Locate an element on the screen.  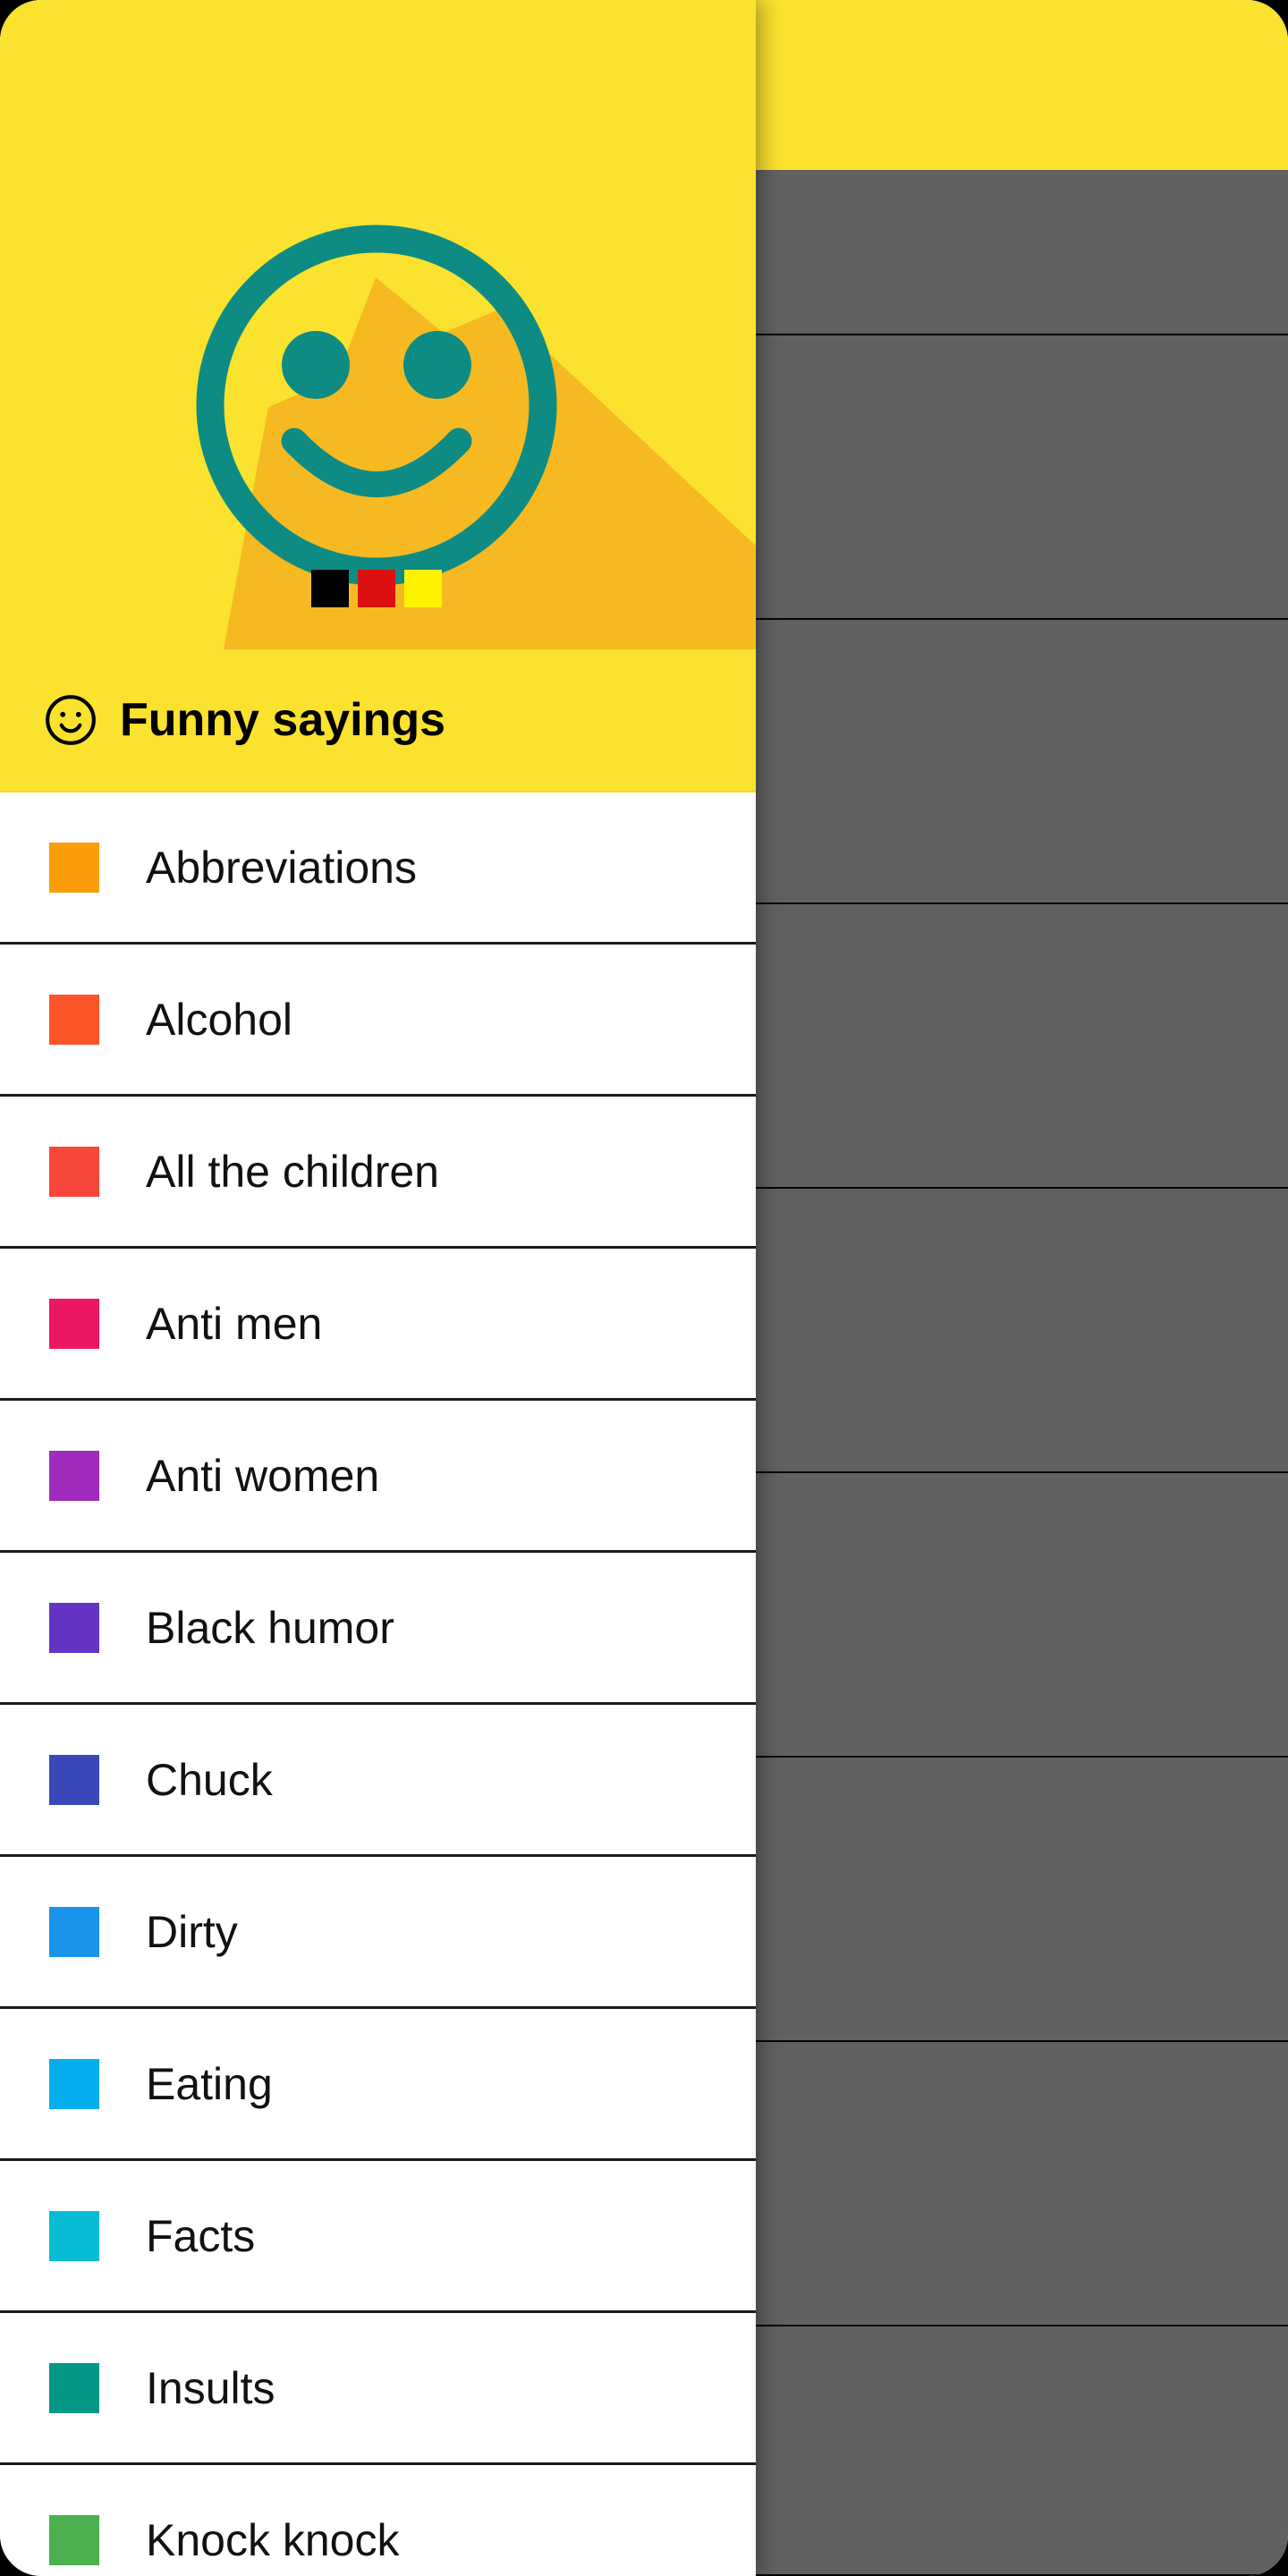
drawer-item-abbreviations: Abbreviations is located at coordinates (378, 868).